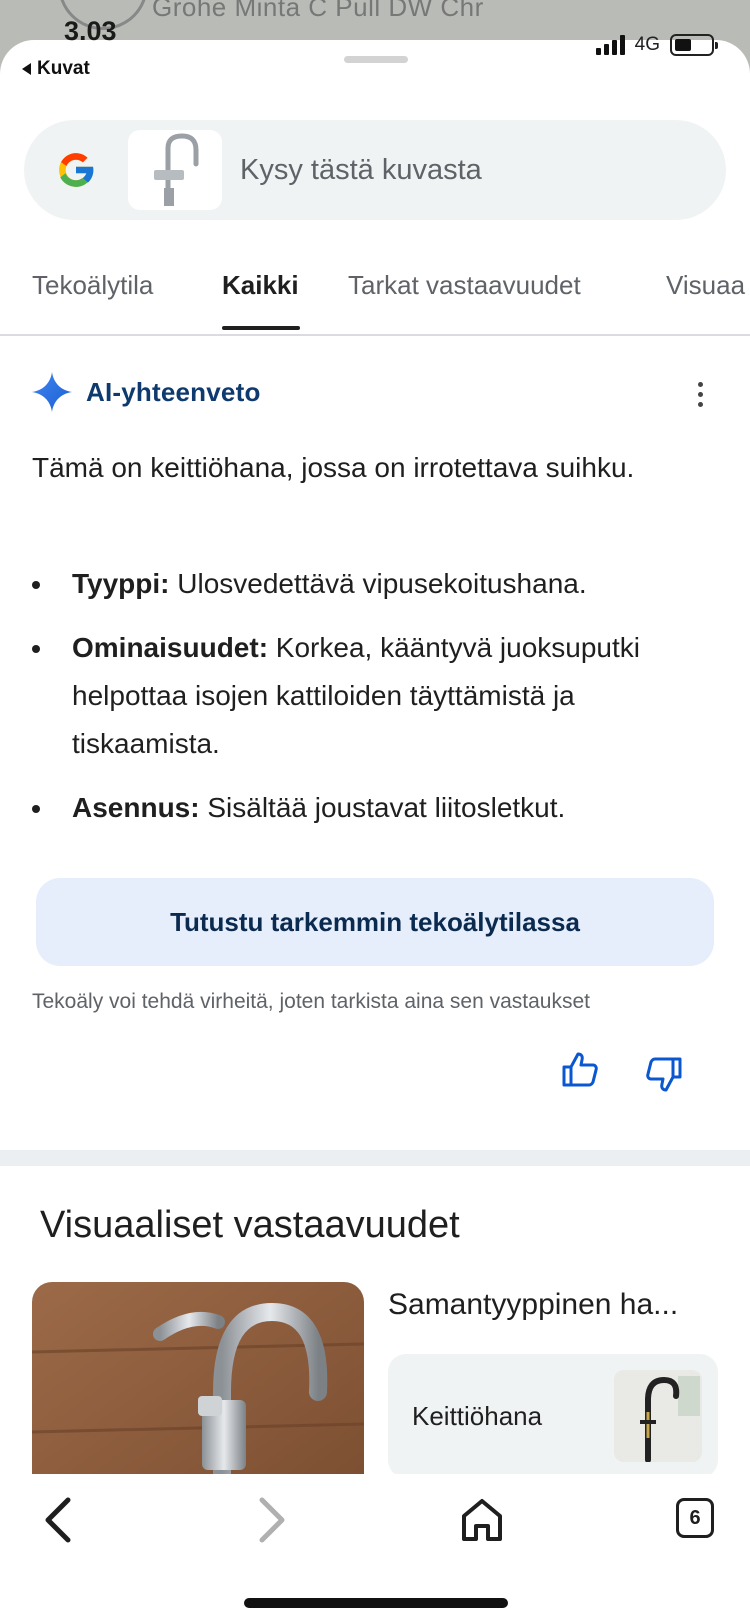 The width and height of the screenshot is (750, 1624). I want to click on list-item: Tyyppi: Ulosvedettävä vipusekoitushana., so click(377, 584).